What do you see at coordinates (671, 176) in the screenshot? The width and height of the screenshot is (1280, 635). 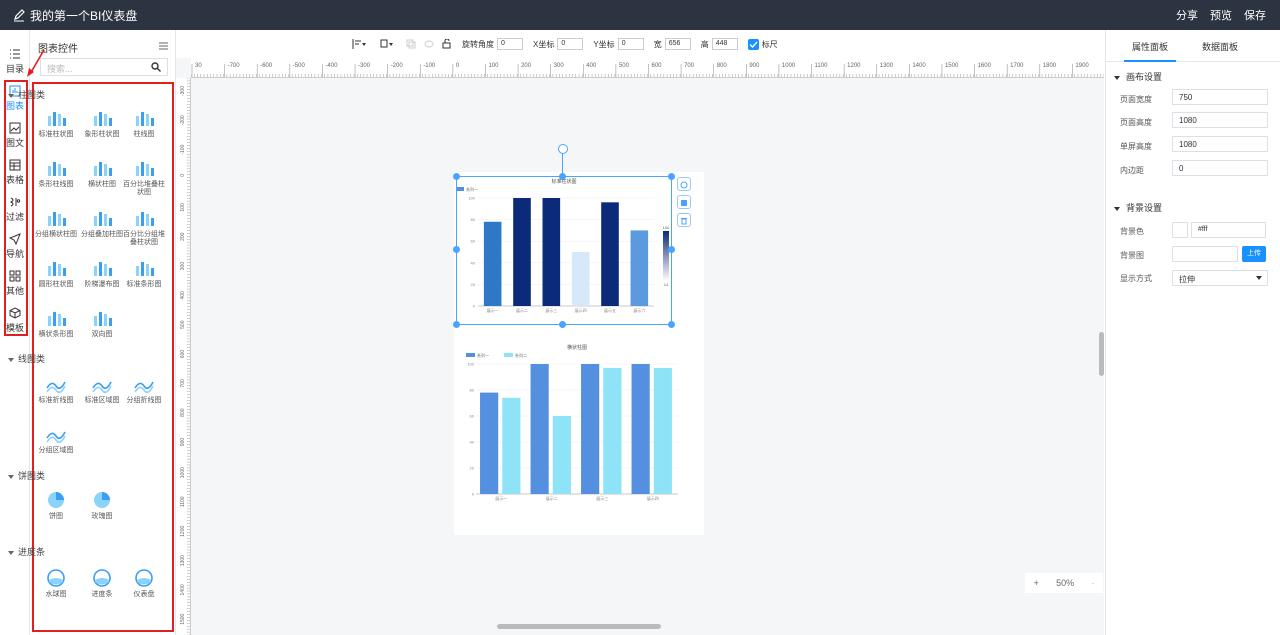 I see `resize-handle-tr` at bounding box center [671, 176].